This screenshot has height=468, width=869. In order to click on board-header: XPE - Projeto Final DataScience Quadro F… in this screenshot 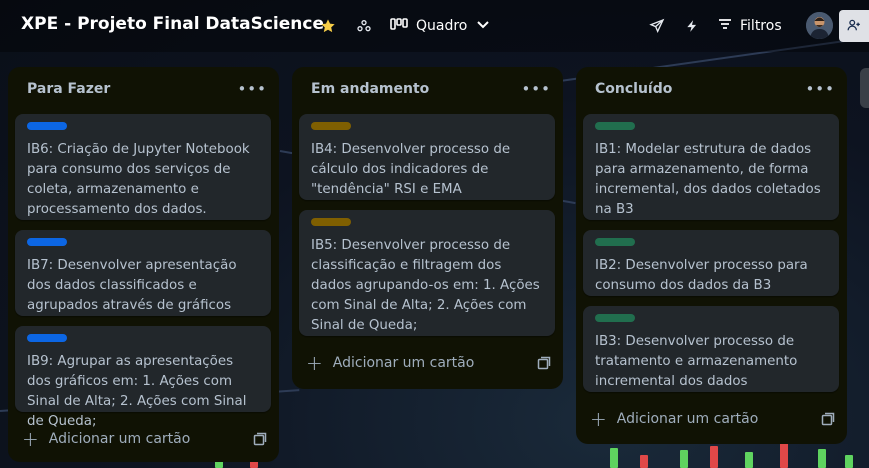, I will do `click(434, 26)`.